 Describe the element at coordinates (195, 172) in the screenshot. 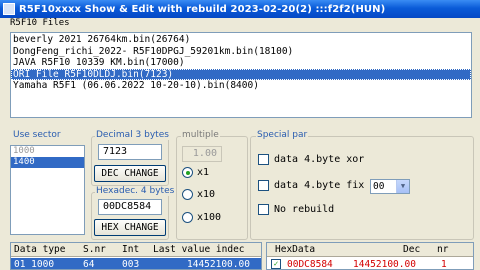

I see `radio-x1: x1` at that location.